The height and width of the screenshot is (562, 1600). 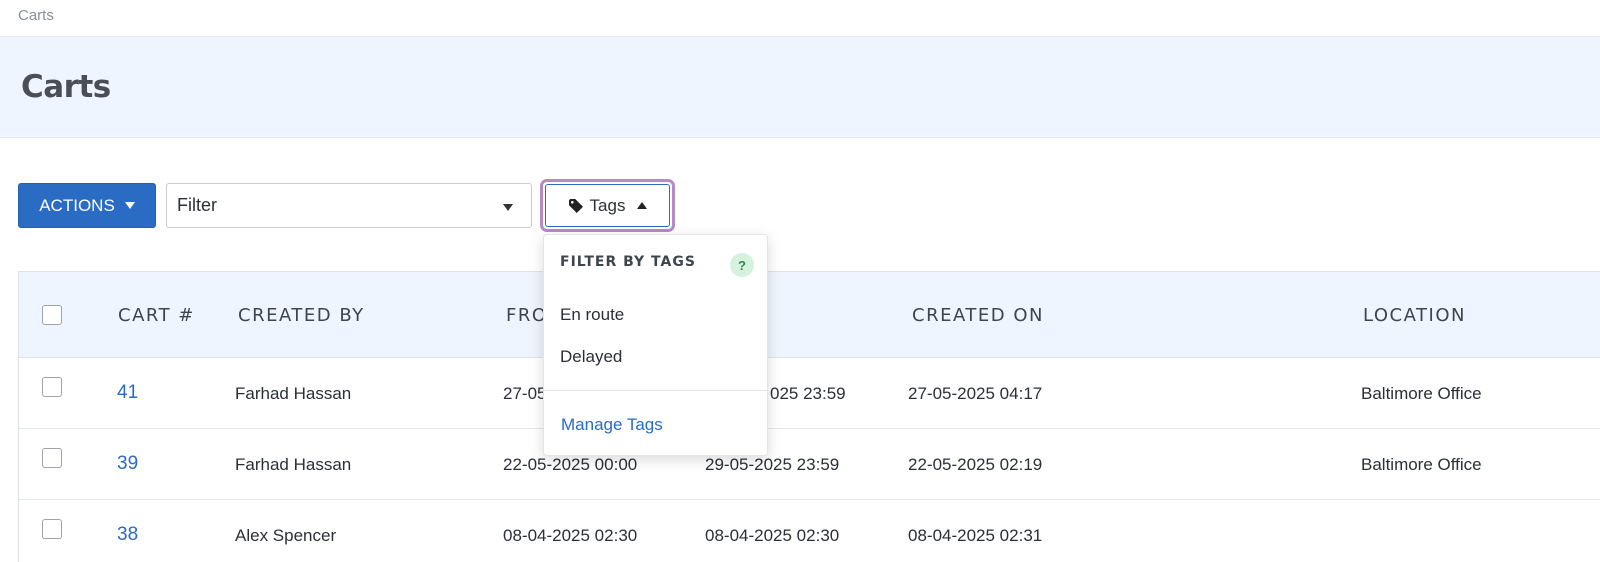 What do you see at coordinates (36, 15) in the screenshot?
I see `breadcrumb: Carts` at bounding box center [36, 15].